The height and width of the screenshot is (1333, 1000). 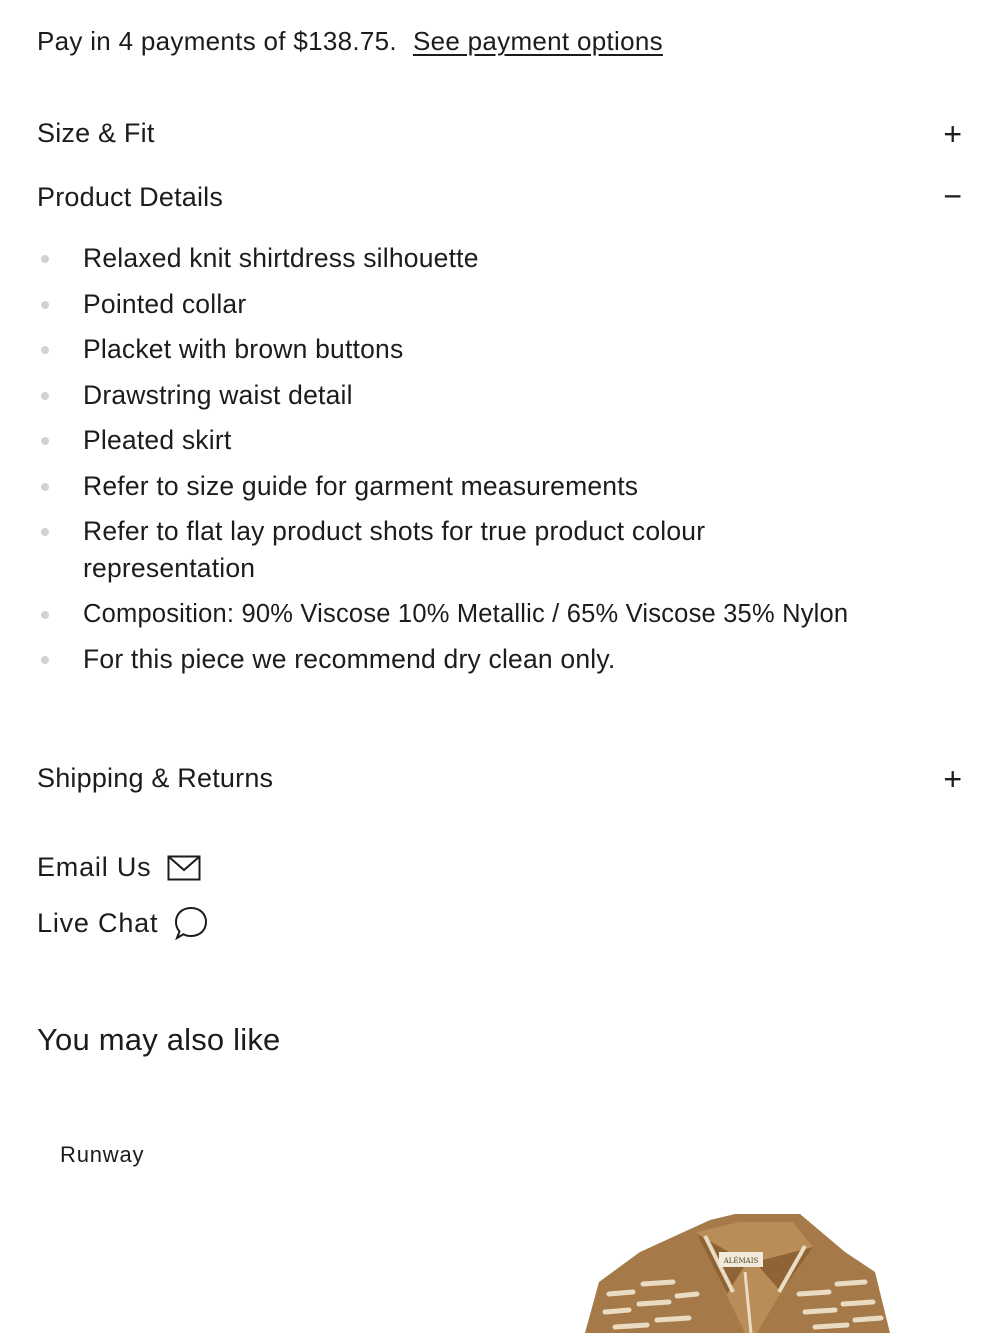 What do you see at coordinates (94, 867) in the screenshot?
I see `email-us-label: Email Us` at bounding box center [94, 867].